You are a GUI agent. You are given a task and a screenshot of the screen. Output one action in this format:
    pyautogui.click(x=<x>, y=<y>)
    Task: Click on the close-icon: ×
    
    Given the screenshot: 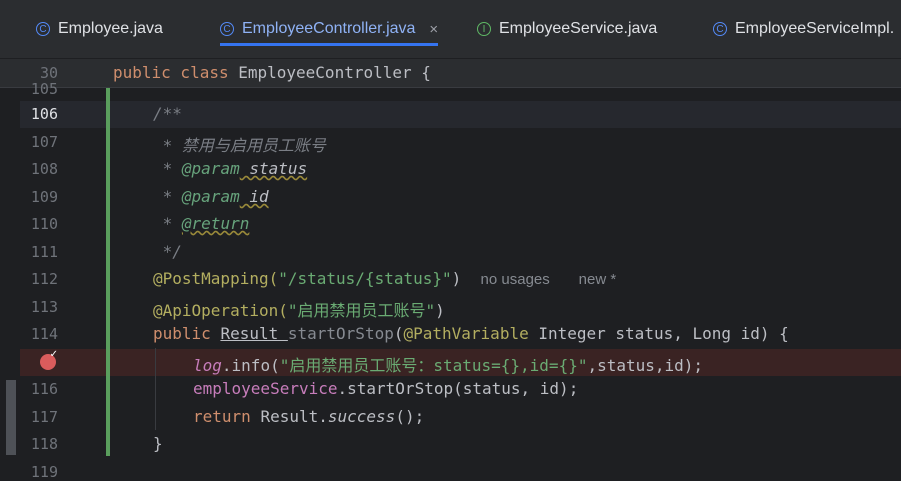 What is the action you would take?
    pyautogui.click(x=433, y=29)
    